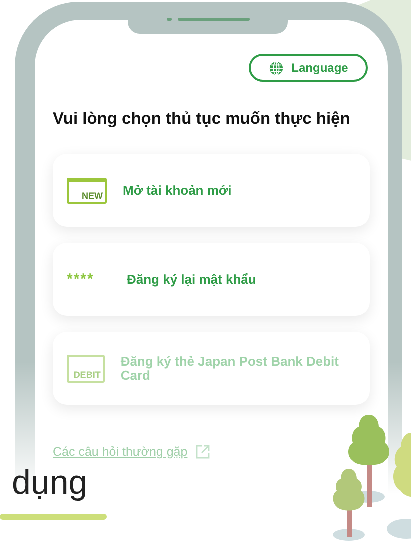 This screenshot has width=411, height=545. What do you see at coordinates (308, 68) in the screenshot?
I see `language-button: Language` at bounding box center [308, 68].